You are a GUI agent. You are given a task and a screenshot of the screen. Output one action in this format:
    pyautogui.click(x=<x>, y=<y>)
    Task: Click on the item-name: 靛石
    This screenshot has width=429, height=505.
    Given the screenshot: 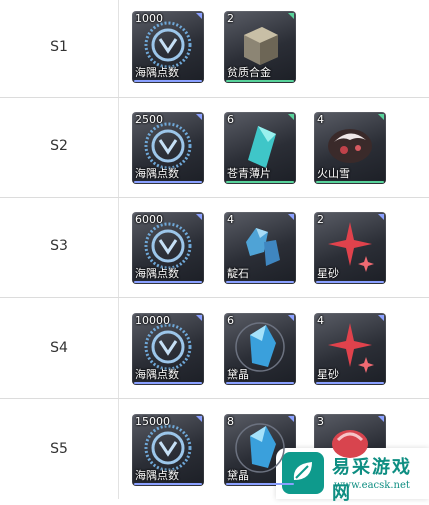 What is the action you would take?
    pyautogui.click(x=238, y=273)
    